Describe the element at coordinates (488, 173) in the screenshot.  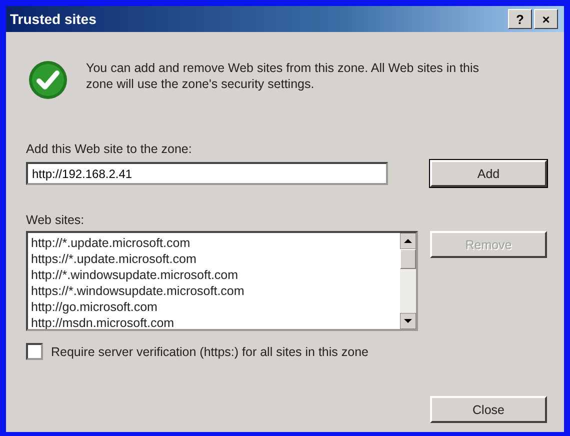
I see `add-button: Add` at that location.